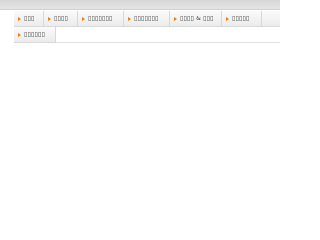  I want to click on nav-tab-4: ▯▯▯▯▯▯▯, so click(147, 19).